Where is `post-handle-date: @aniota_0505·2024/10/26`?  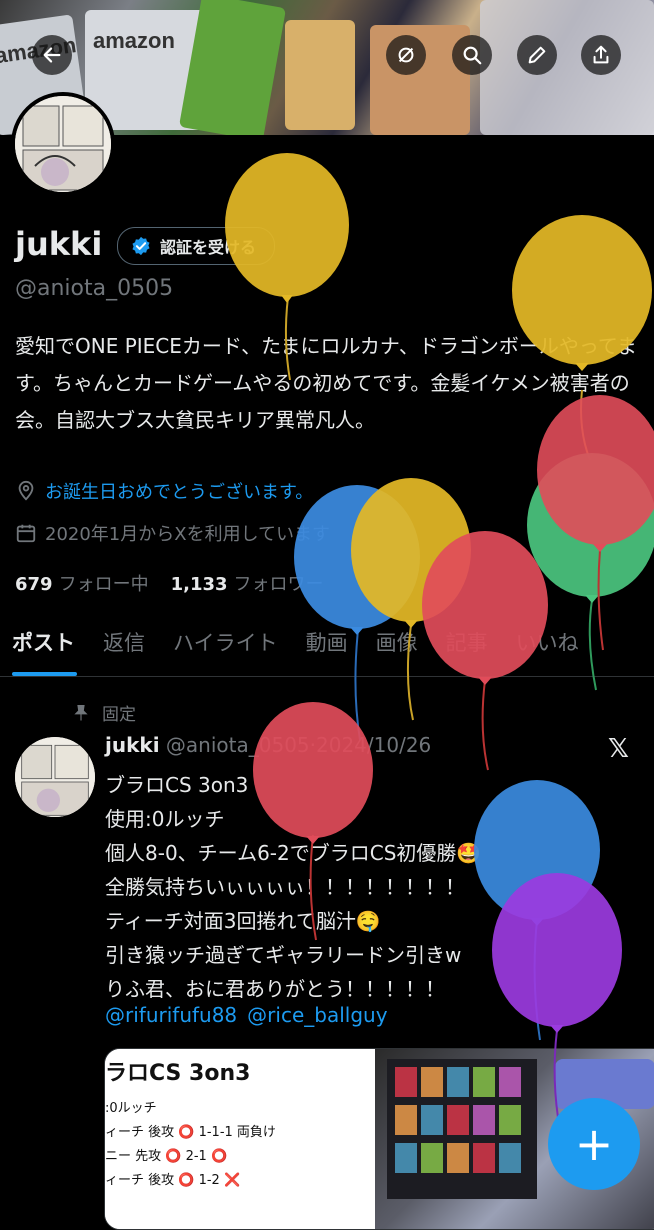
post-handle-date: @aniota_0505·2024/10/26 is located at coordinates (298, 745).